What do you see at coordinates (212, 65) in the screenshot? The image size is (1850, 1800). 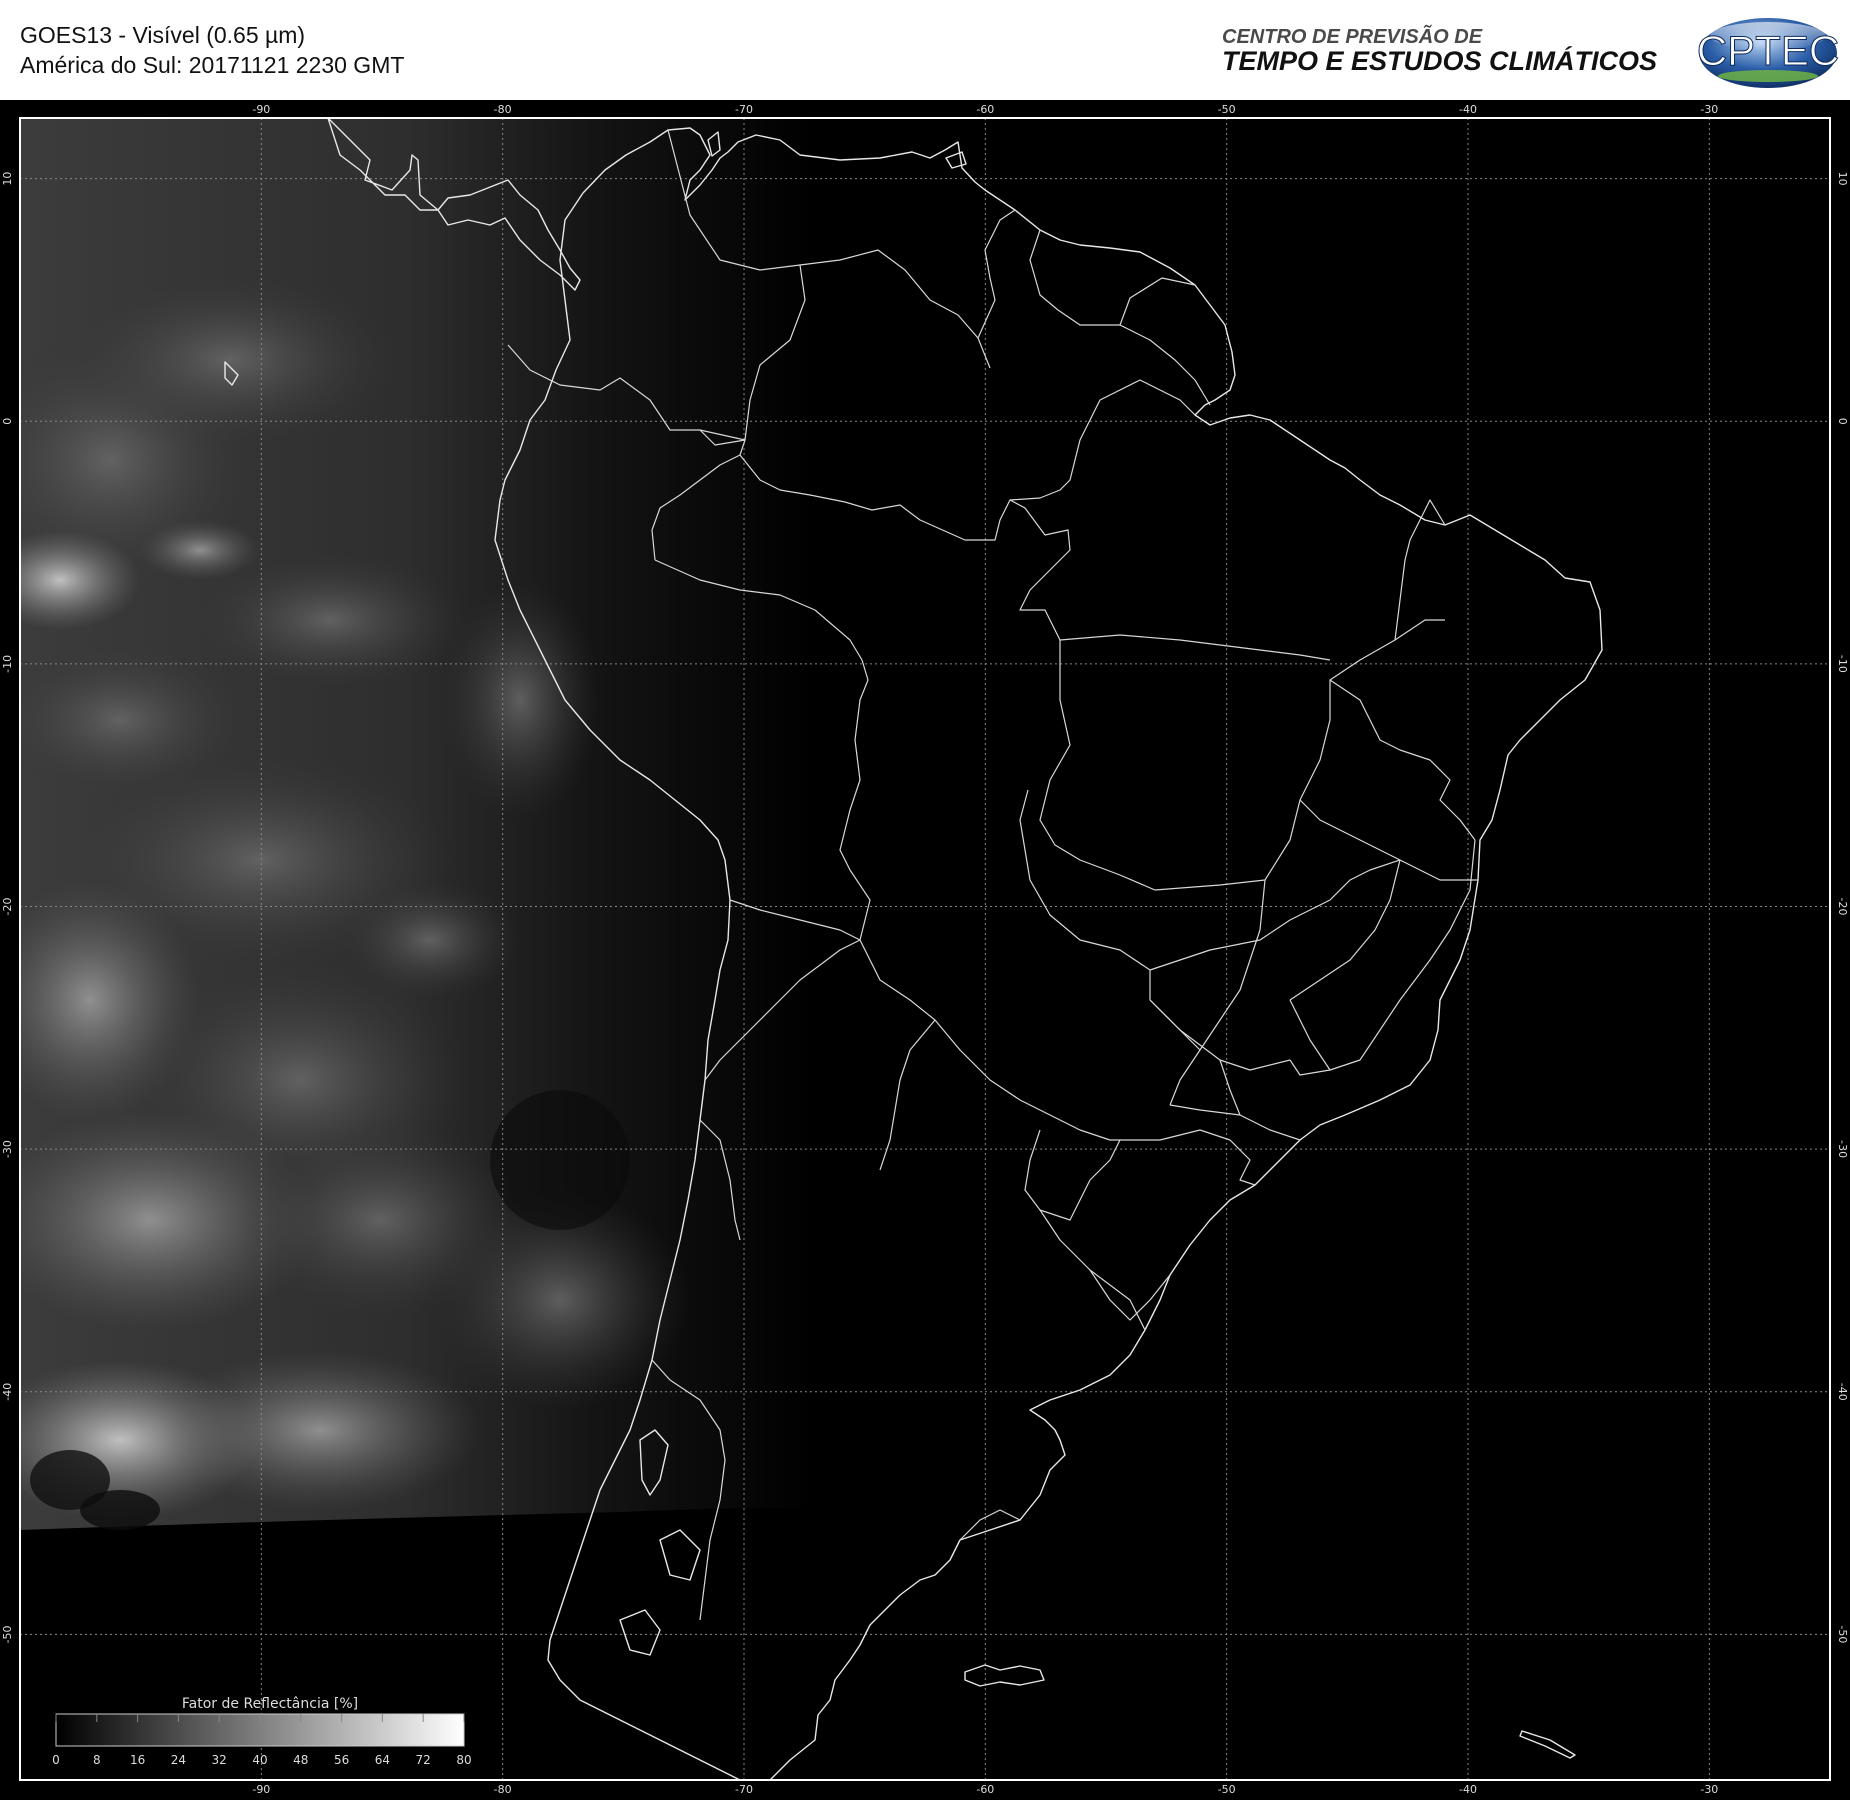 I see `region-timestamp: América do Sul: 20171121 2230 GMT` at bounding box center [212, 65].